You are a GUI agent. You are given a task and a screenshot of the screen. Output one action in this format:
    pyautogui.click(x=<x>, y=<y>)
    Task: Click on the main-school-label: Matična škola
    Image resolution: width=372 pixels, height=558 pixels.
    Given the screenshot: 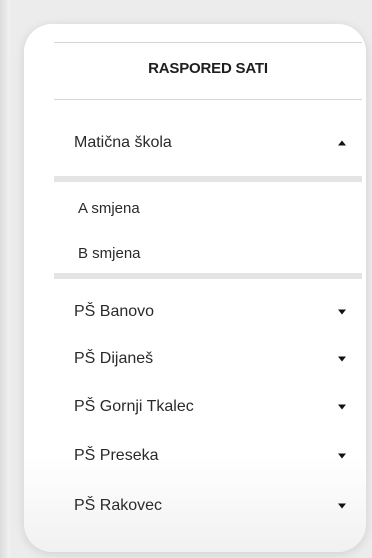 What is the action you would take?
    pyautogui.click(x=123, y=142)
    